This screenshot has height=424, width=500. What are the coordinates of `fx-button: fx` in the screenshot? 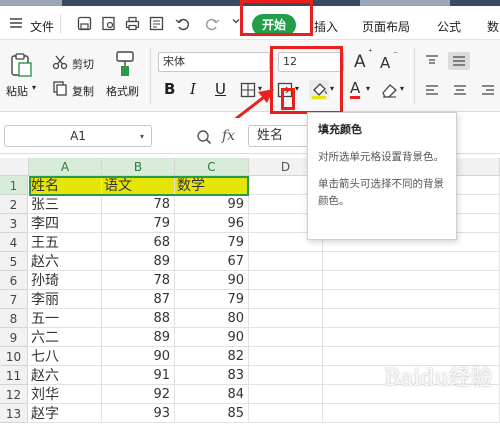 It's located at (228, 136).